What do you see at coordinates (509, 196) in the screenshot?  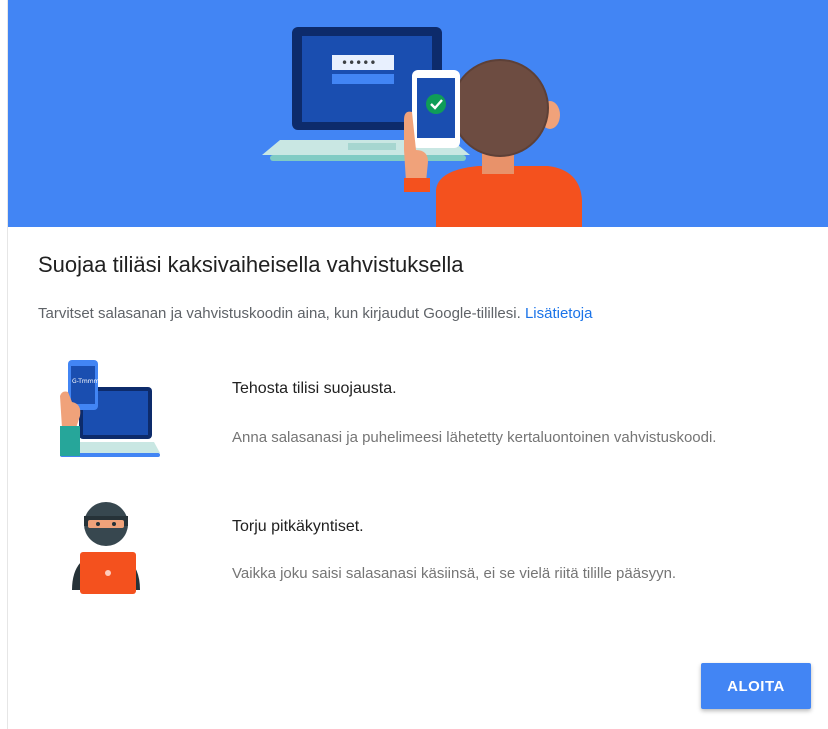 I see `person-shirt` at bounding box center [509, 196].